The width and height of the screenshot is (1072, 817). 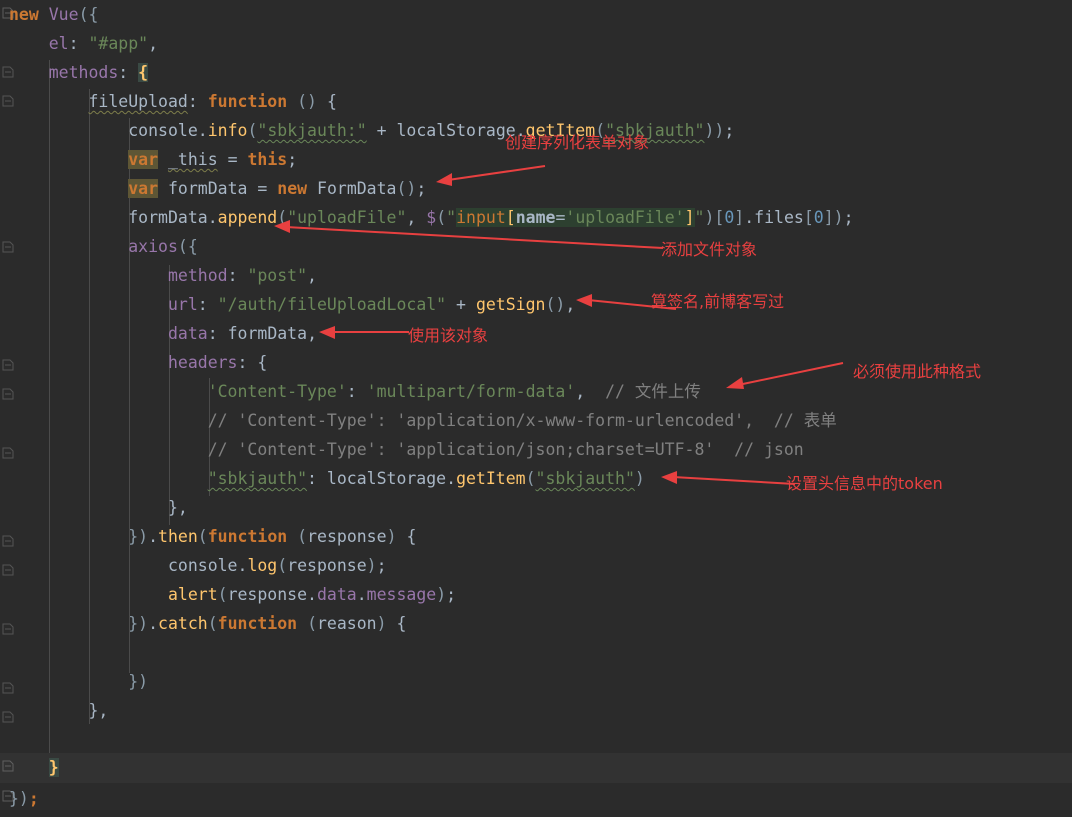 I want to click on code-line: fileUpload: function () {, so click(x=536, y=102).